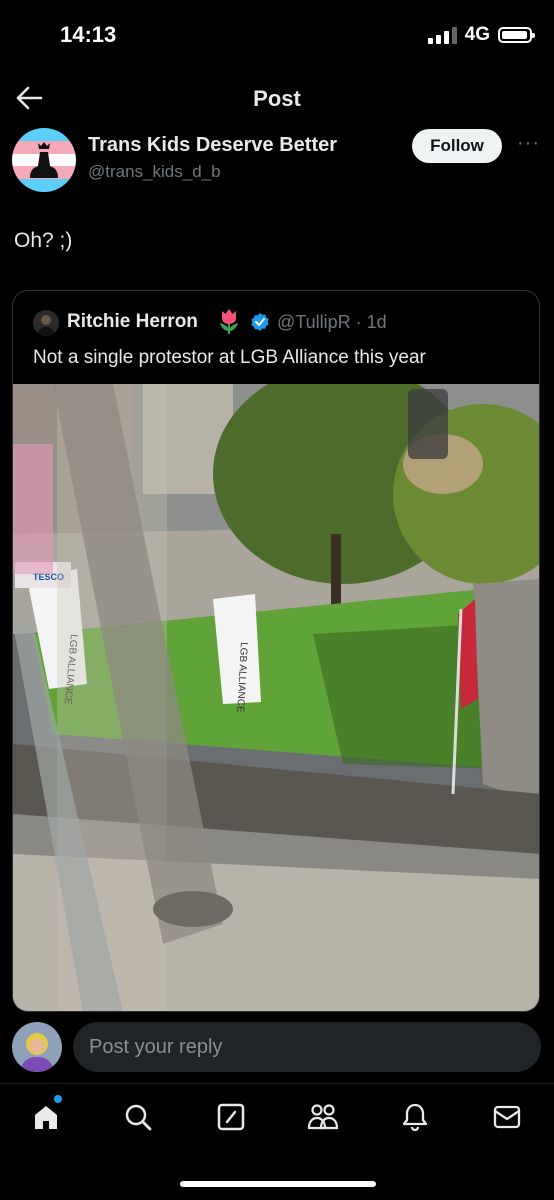 The image size is (554, 1200). What do you see at coordinates (46, 1117) in the screenshot?
I see `home-icon` at bounding box center [46, 1117].